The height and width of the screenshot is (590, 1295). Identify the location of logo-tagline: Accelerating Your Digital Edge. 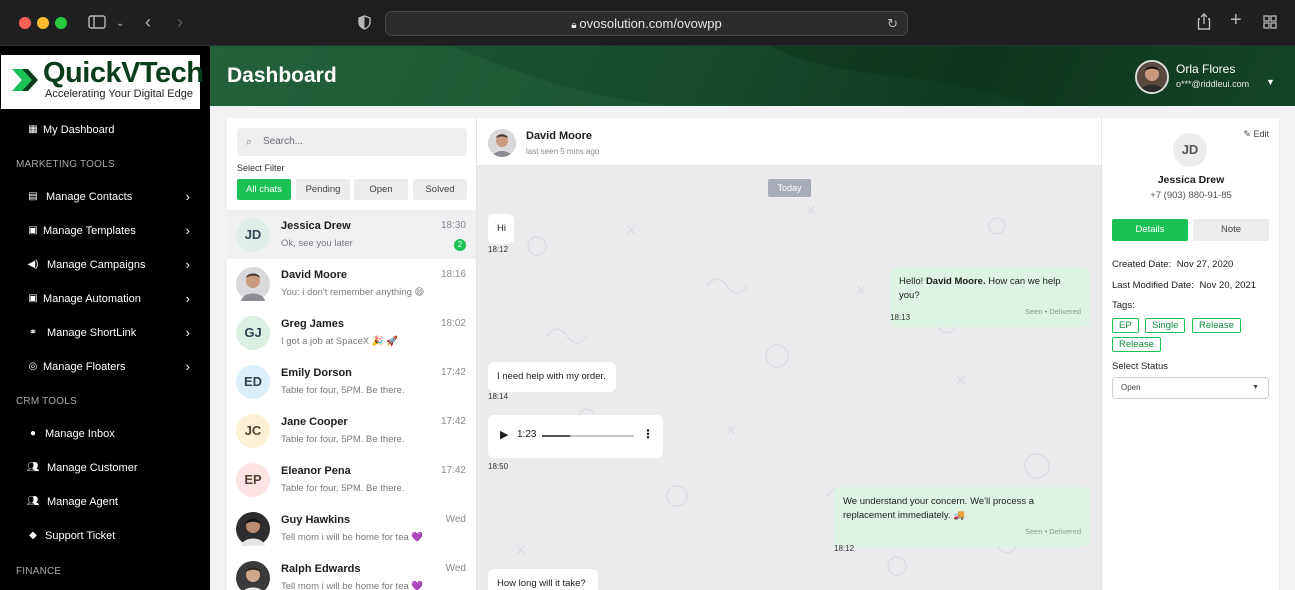
(119, 94).